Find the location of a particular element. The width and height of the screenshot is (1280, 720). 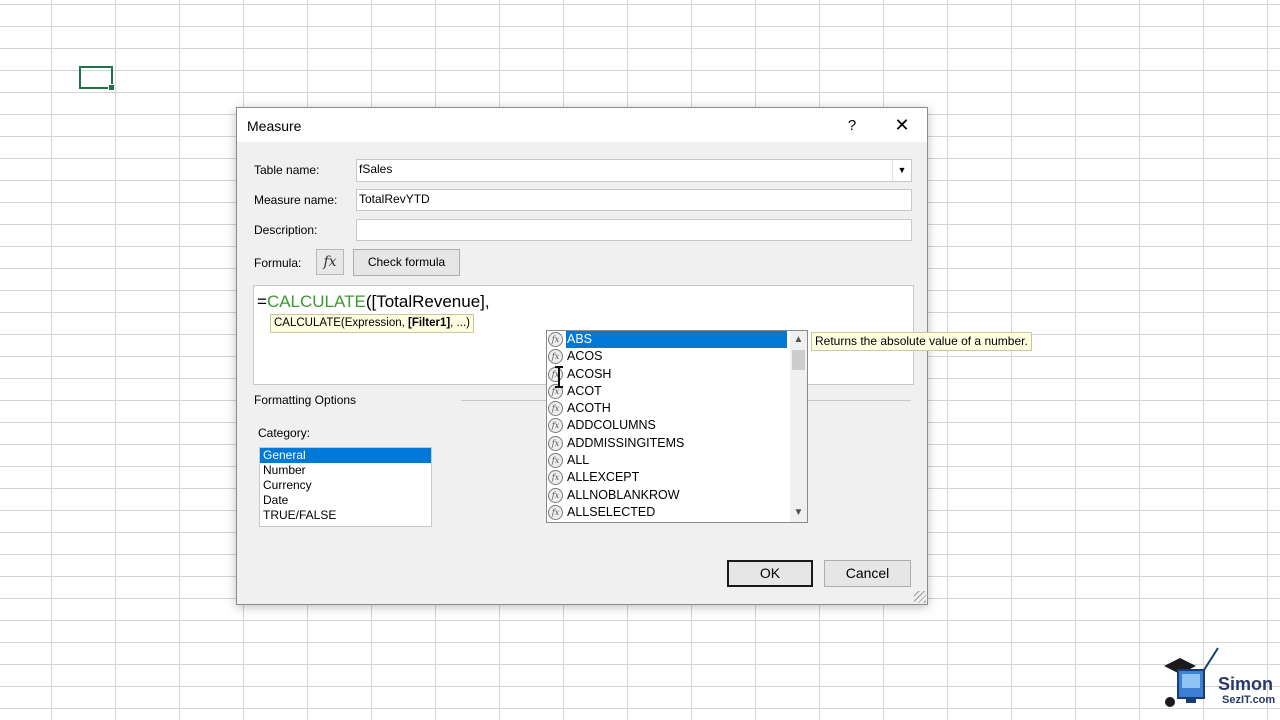

autocomplete-item-label: ALLEXCEPT is located at coordinates (603, 477).